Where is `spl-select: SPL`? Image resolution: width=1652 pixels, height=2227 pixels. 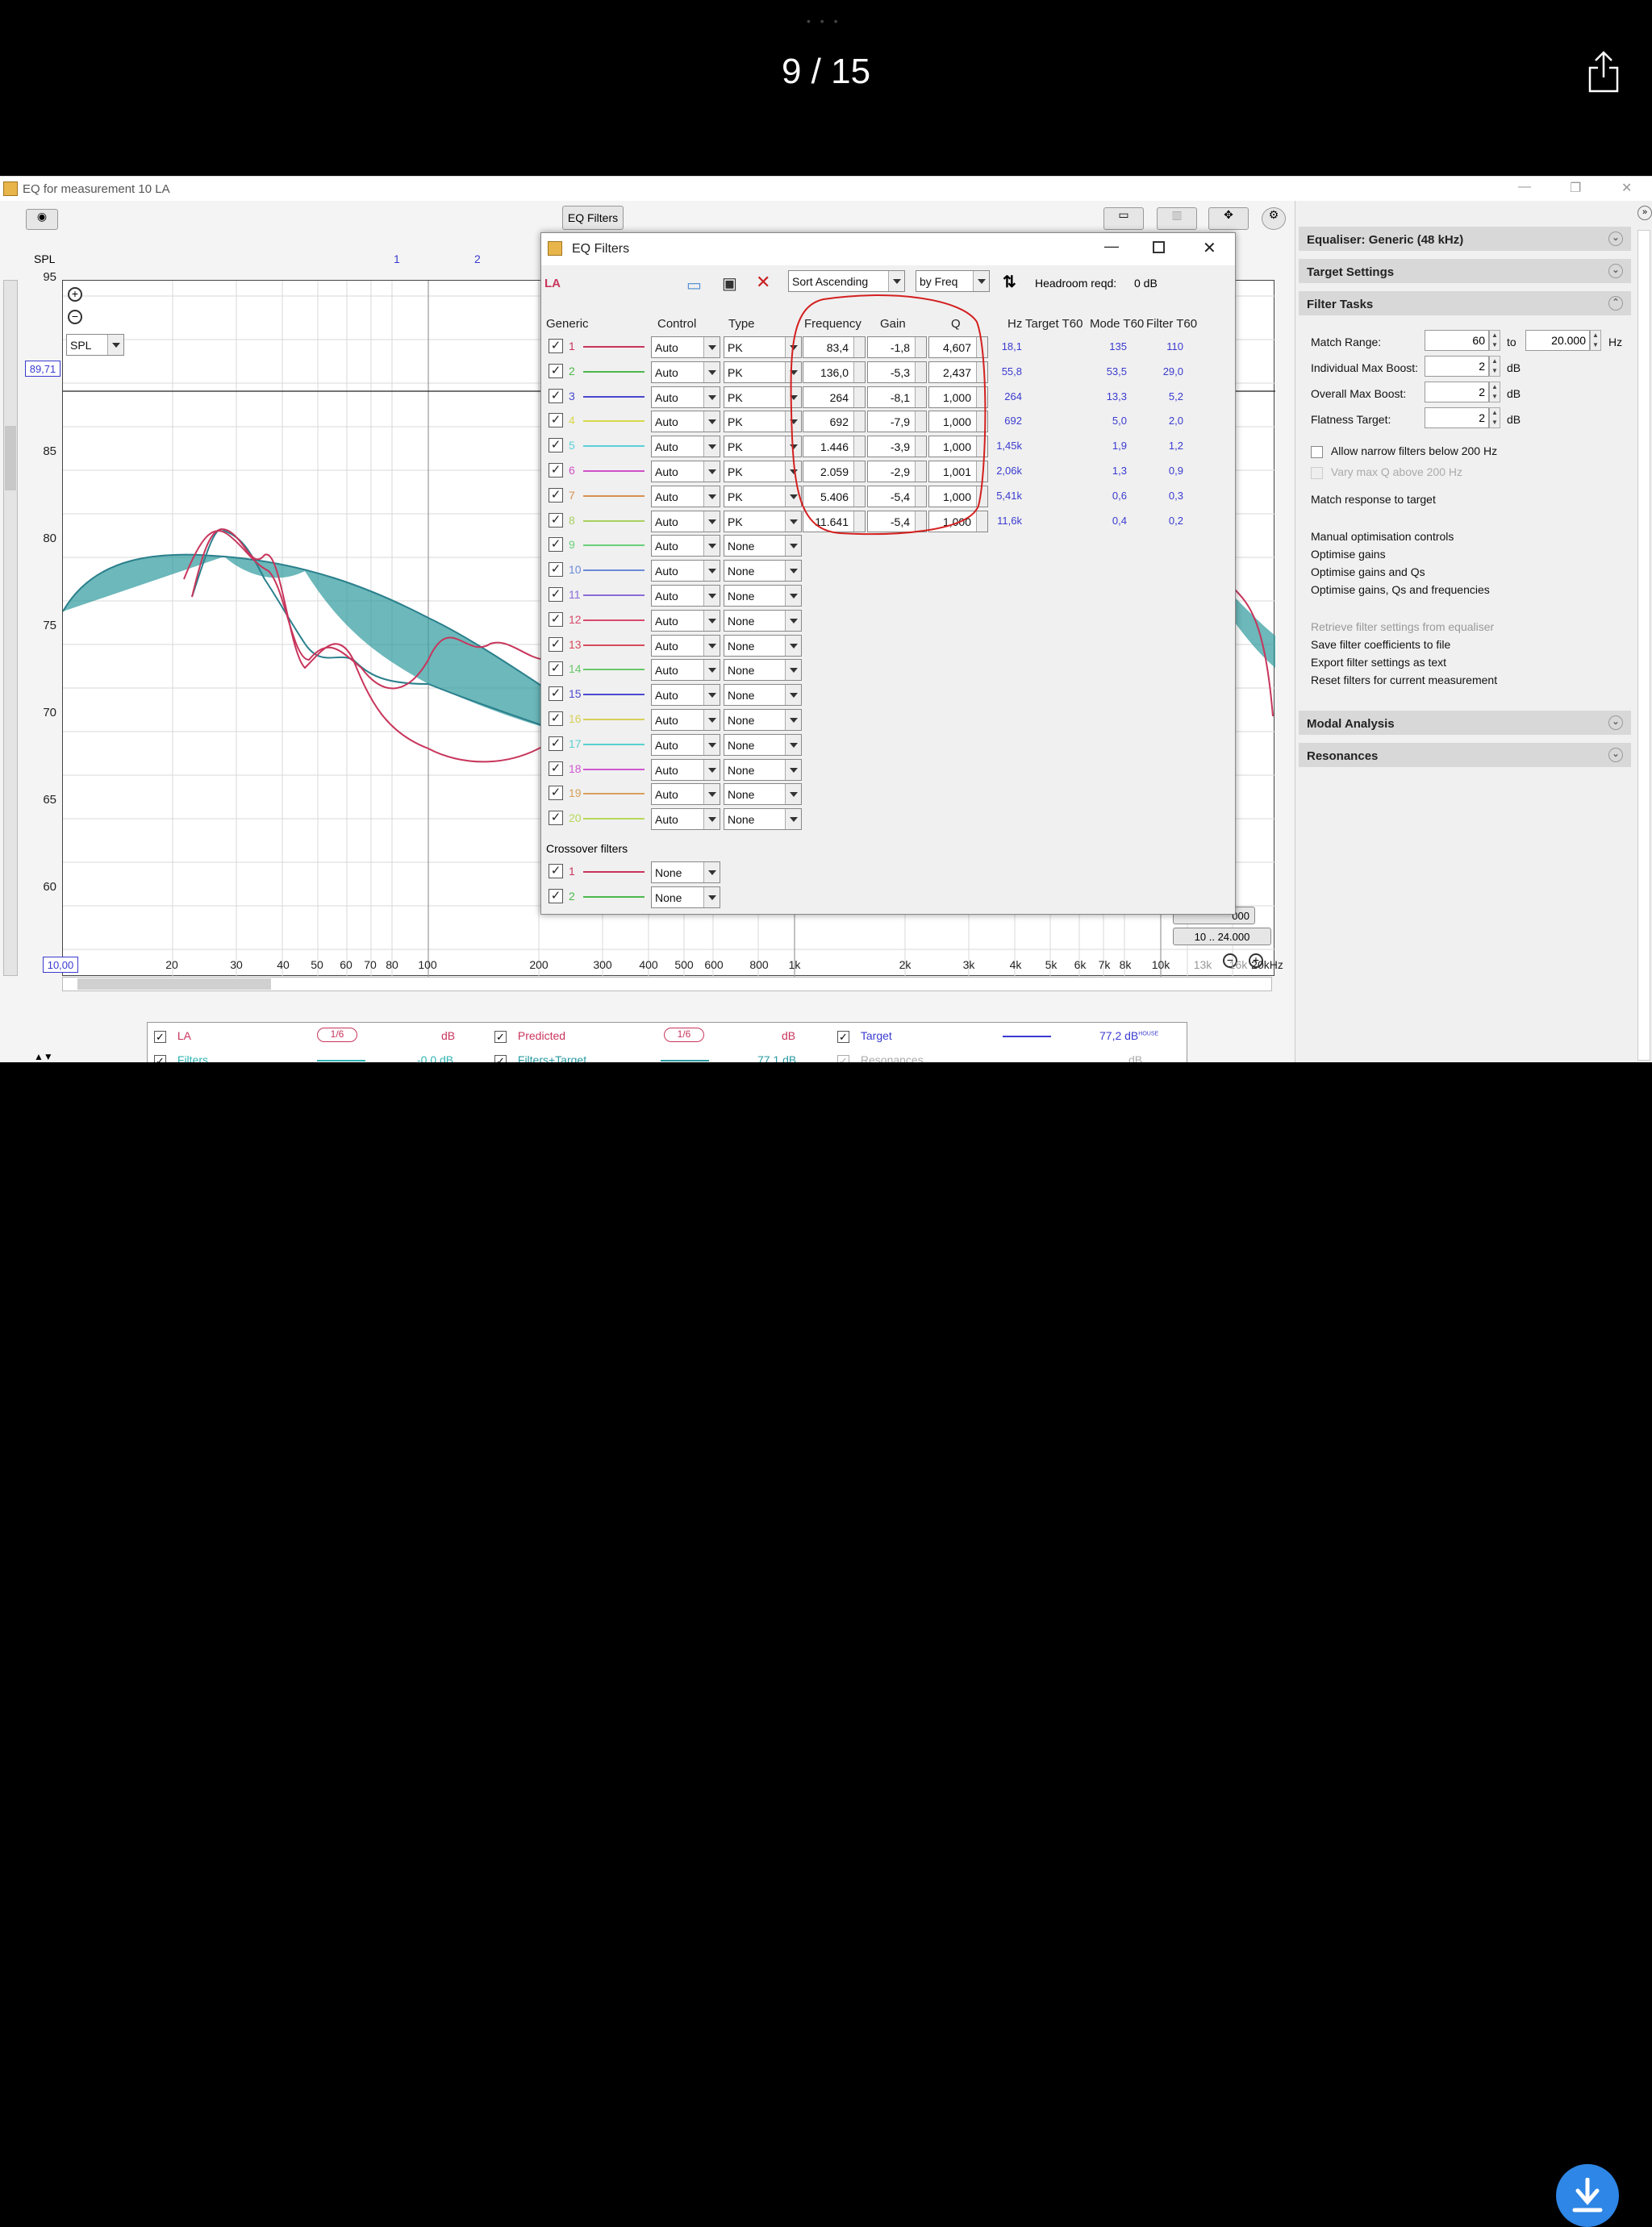
spl-select: SPL is located at coordinates (95, 345).